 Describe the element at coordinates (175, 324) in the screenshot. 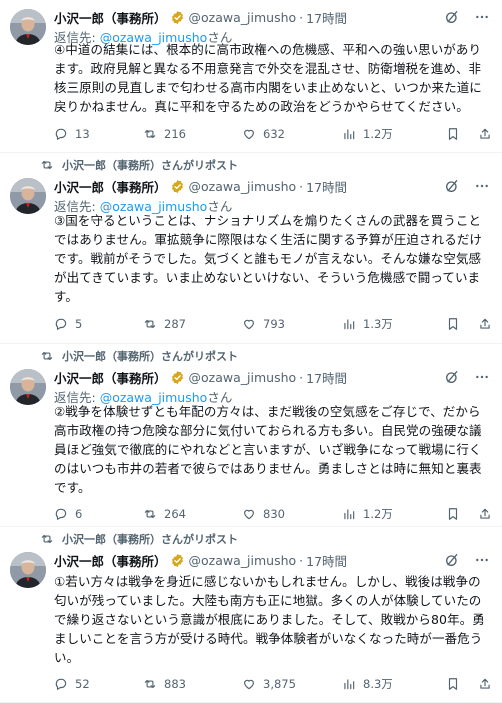

I see `repost-count: 287` at that location.